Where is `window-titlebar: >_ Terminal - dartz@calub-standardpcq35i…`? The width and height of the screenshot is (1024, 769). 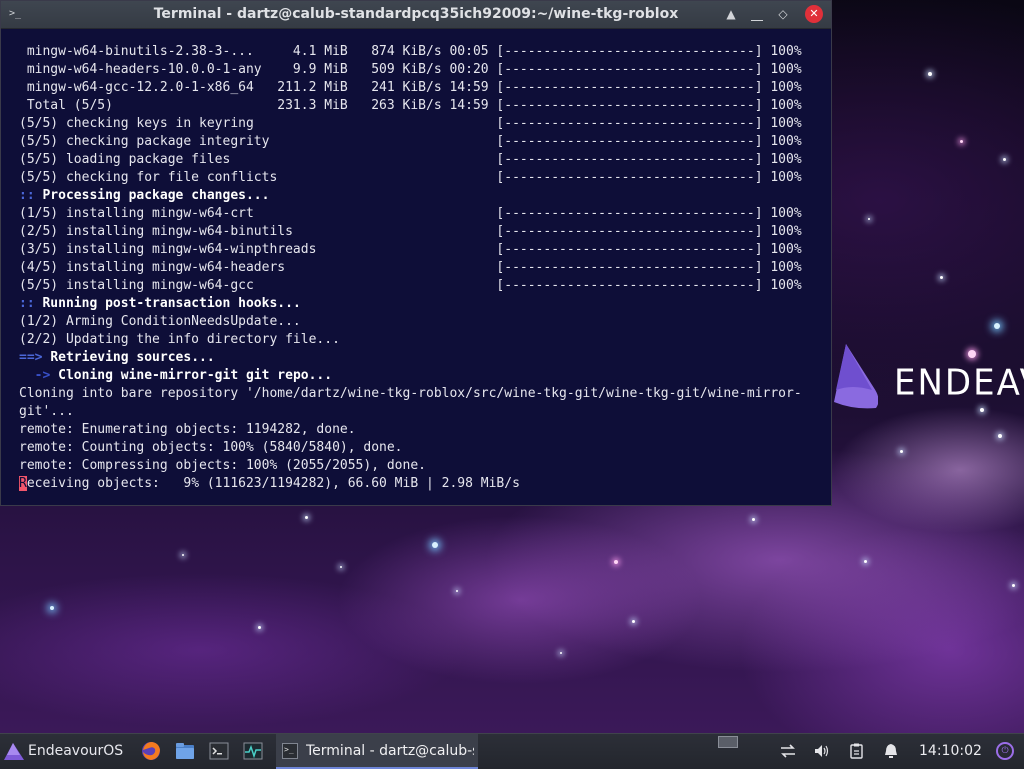
window-titlebar: >_ Terminal - dartz@calub-standardpcq35i… is located at coordinates (416, 15).